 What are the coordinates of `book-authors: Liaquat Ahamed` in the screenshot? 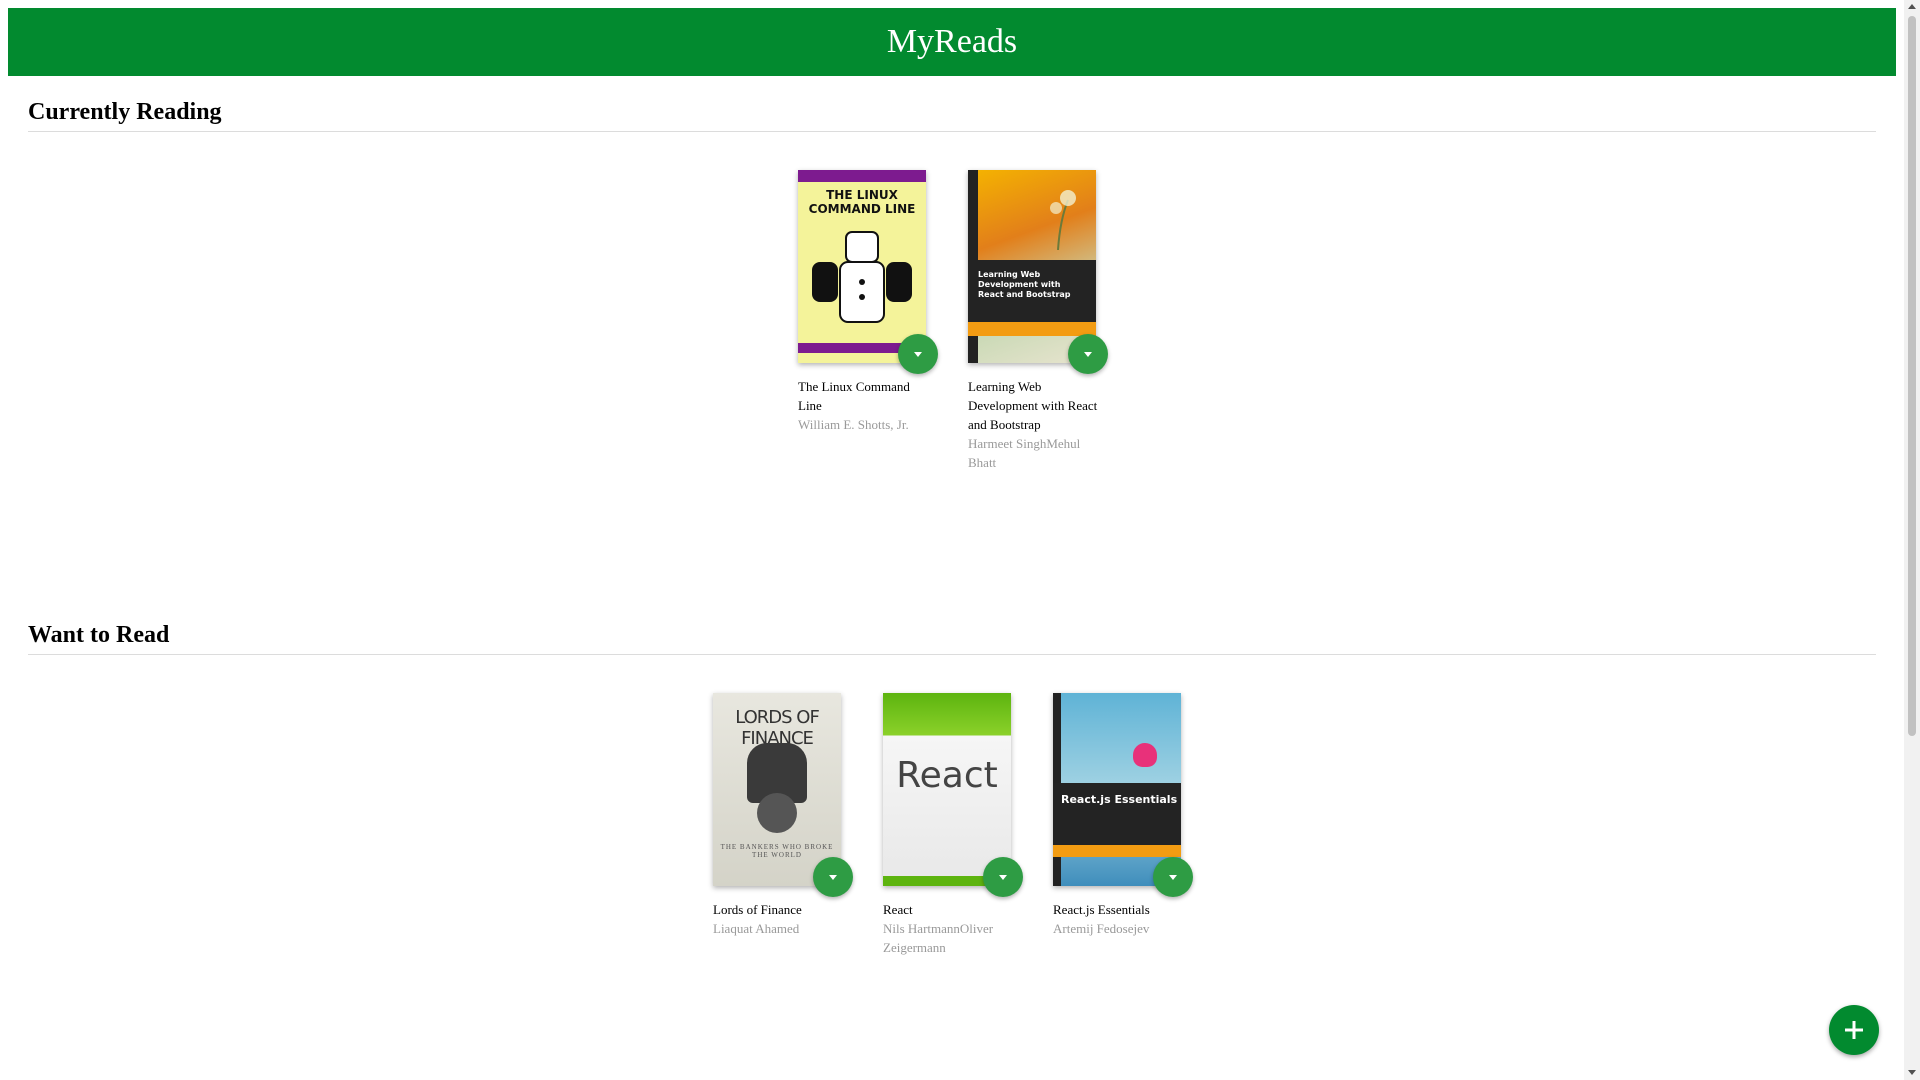 It's located at (756, 928).